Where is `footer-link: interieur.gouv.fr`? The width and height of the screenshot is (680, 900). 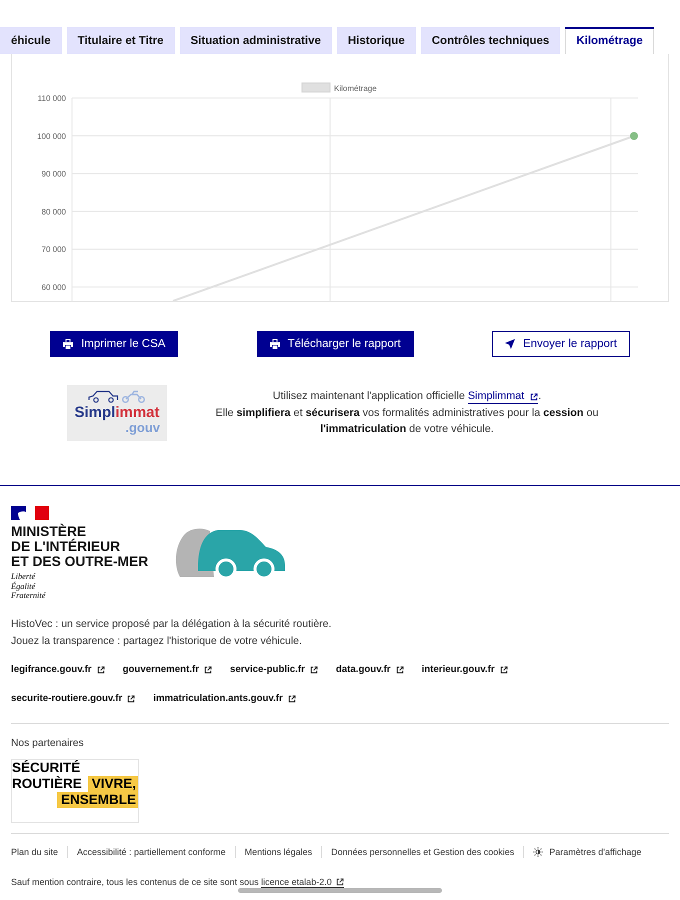
footer-link: interieur.gouv.fr is located at coordinates (465, 670).